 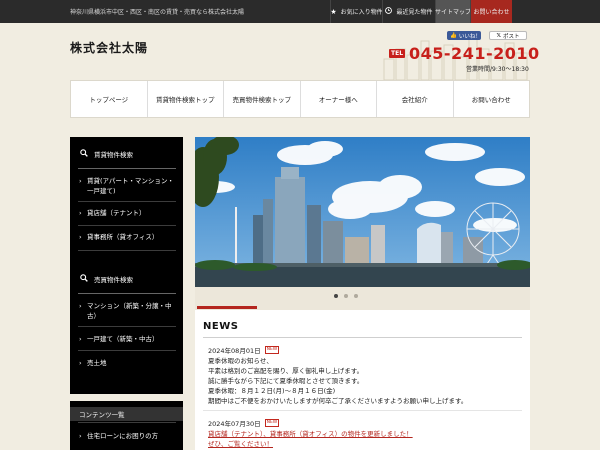 What do you see at coordinates (362, 337) in the screenshot?
I see `news-divider` at bounding box center [362, 337].